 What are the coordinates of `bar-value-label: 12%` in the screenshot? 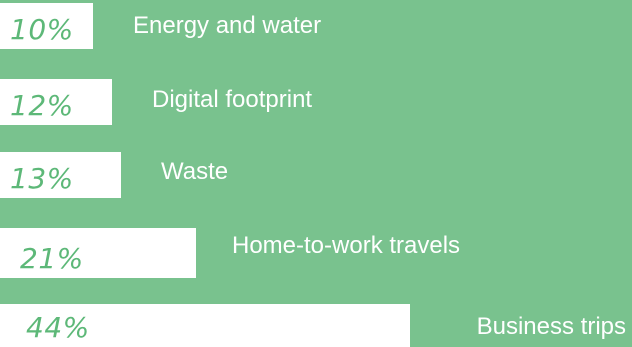 It's located at (42, 105).